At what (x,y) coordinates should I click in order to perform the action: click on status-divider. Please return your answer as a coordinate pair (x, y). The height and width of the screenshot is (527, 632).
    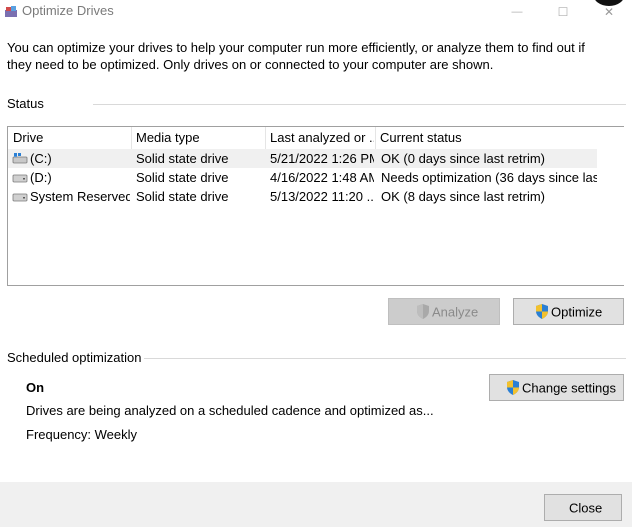
    Looking at the image, I should click on (359, 104).